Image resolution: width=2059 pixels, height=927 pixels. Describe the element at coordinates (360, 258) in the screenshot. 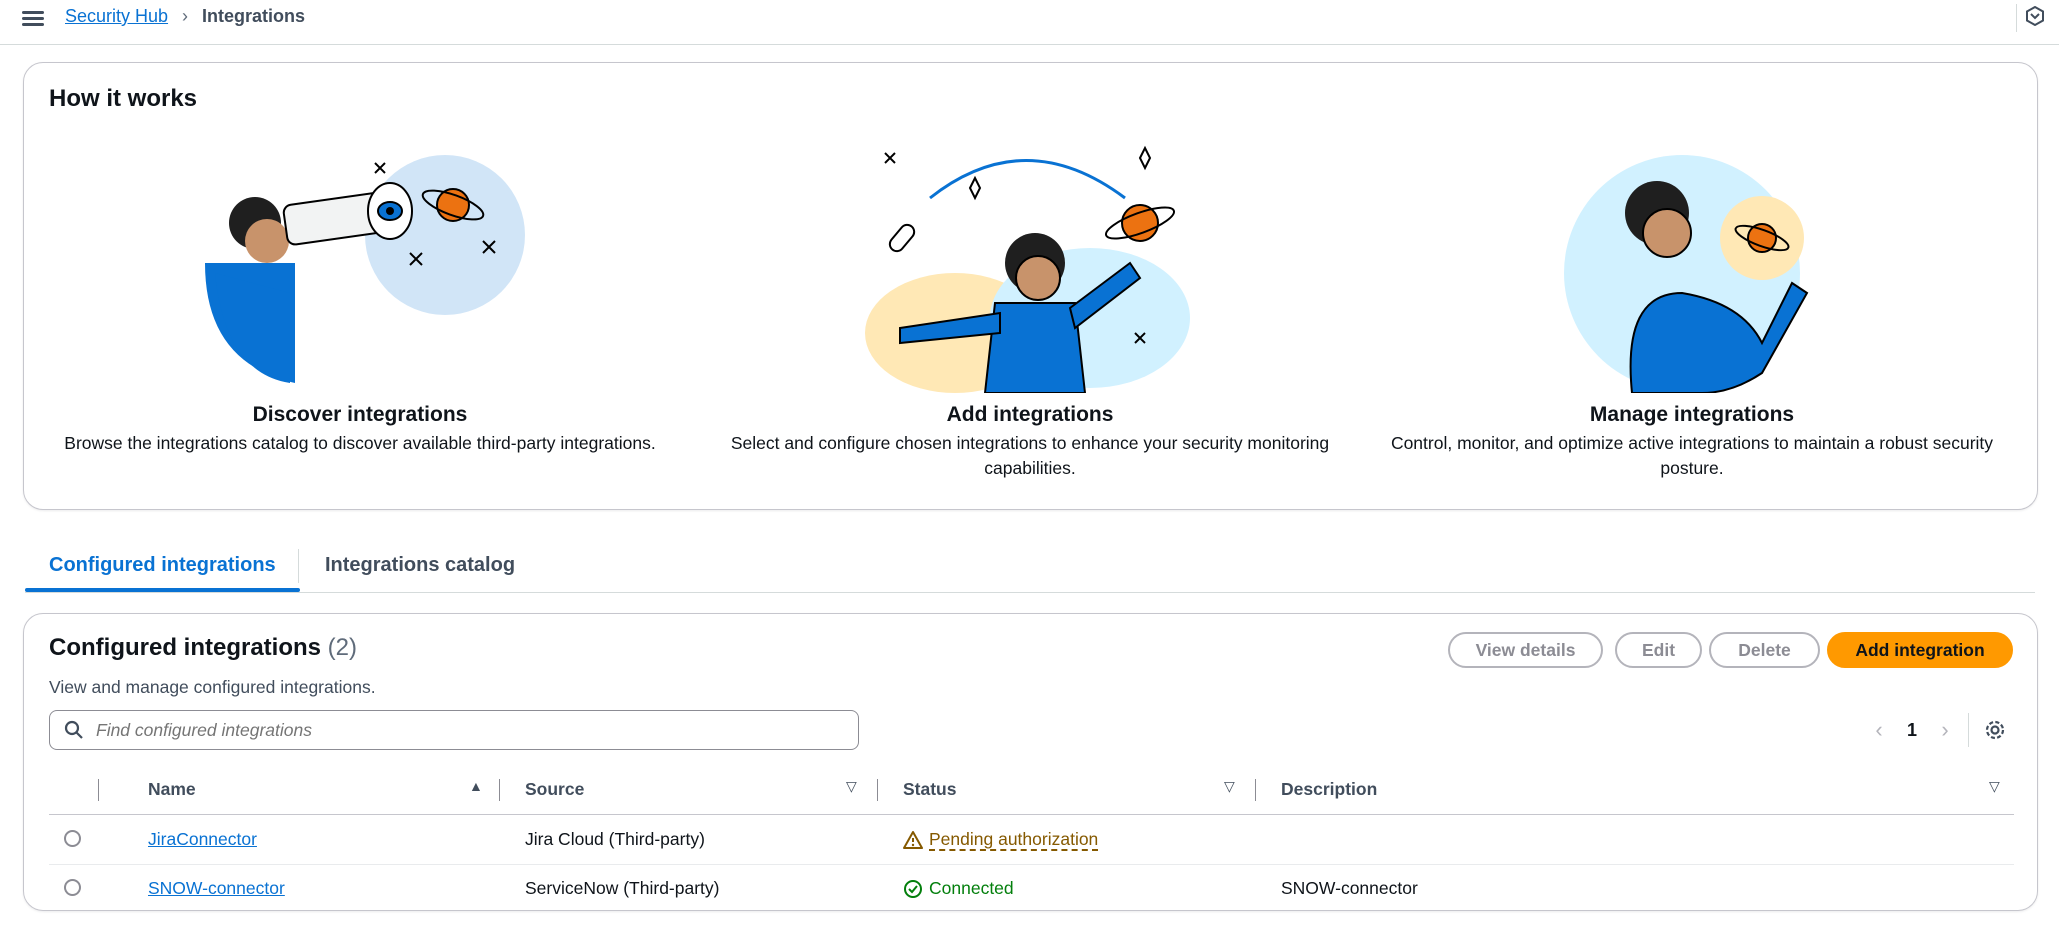

I see `discover-illustration` at that location.